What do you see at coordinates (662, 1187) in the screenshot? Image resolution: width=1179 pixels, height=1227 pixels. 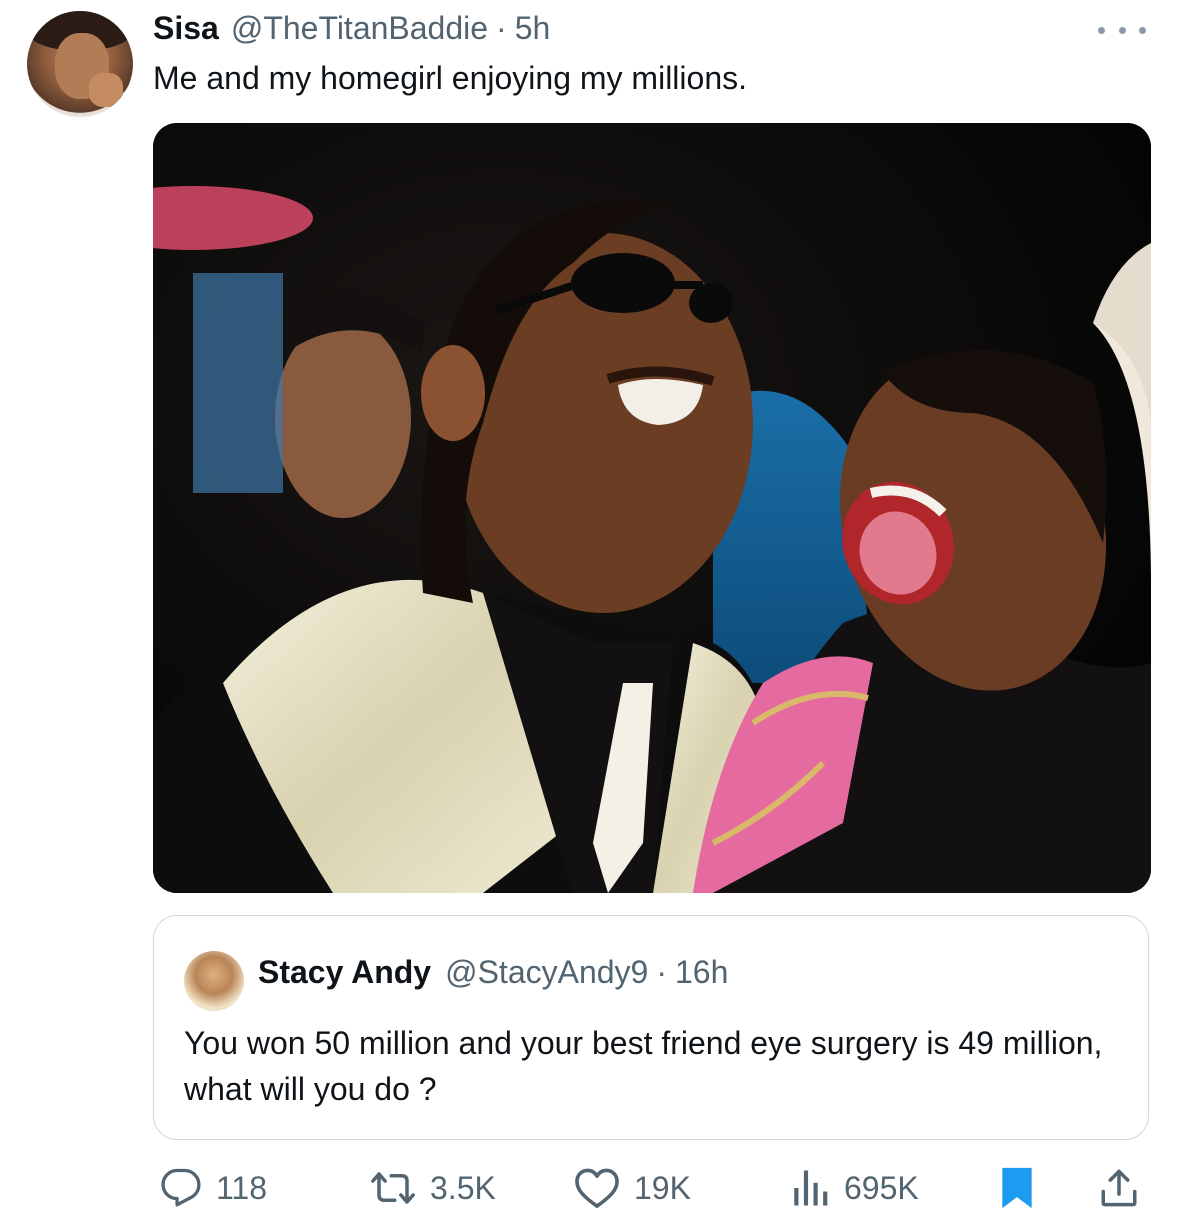 I see `like-count: 19K` at bounding box center [662, 1187].